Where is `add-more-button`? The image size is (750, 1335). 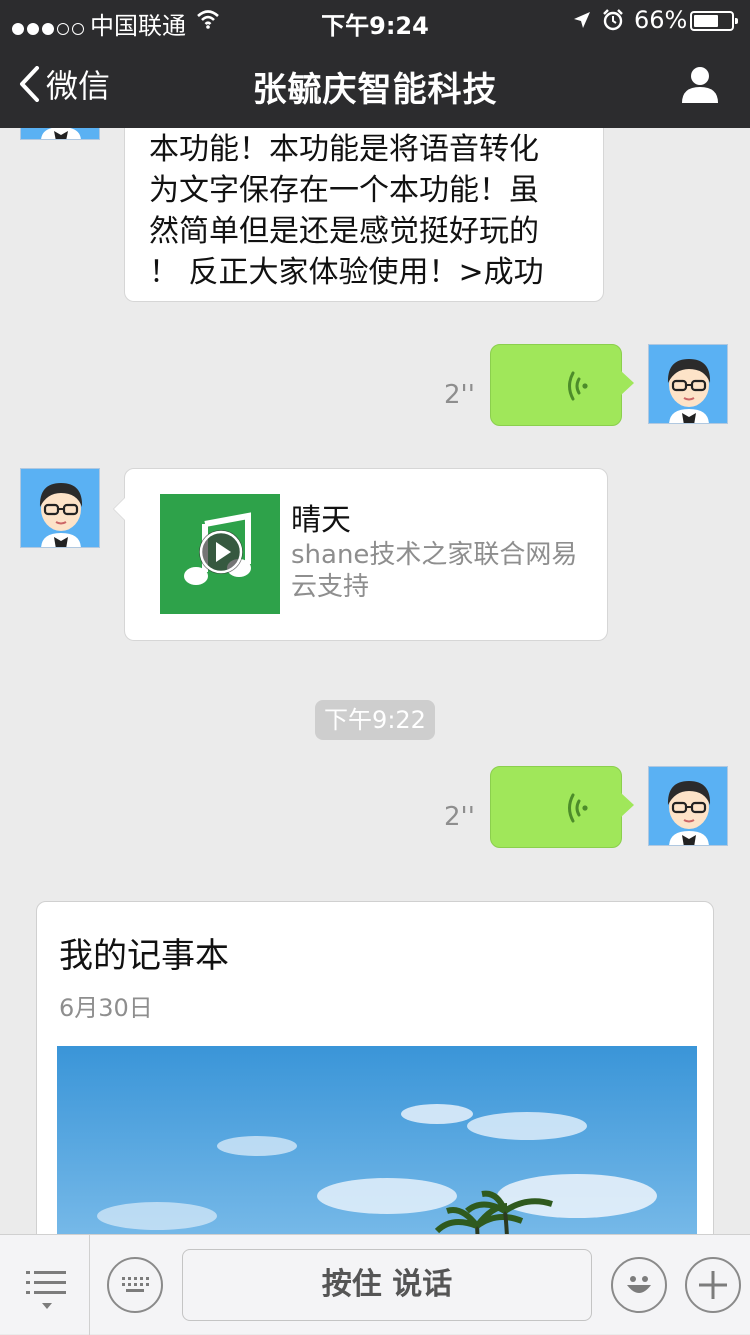
add-more-button is located at coordinates (713, 1285).